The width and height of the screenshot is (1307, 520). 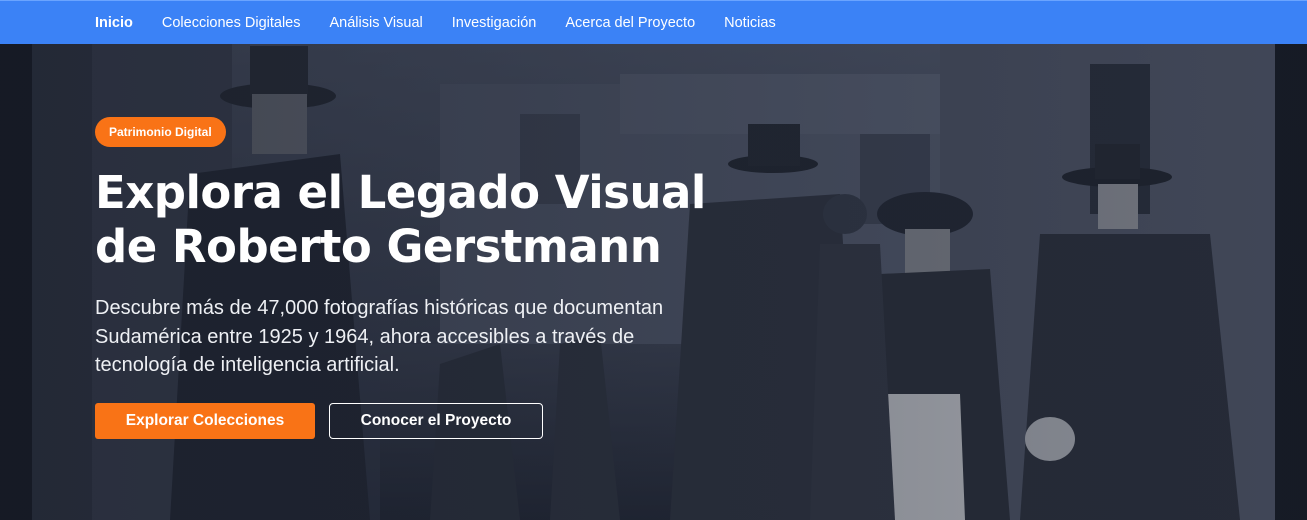 I want to click on nav-item-colecciones-digitales: Colecciones Digitales, so click(x=231, y=23).